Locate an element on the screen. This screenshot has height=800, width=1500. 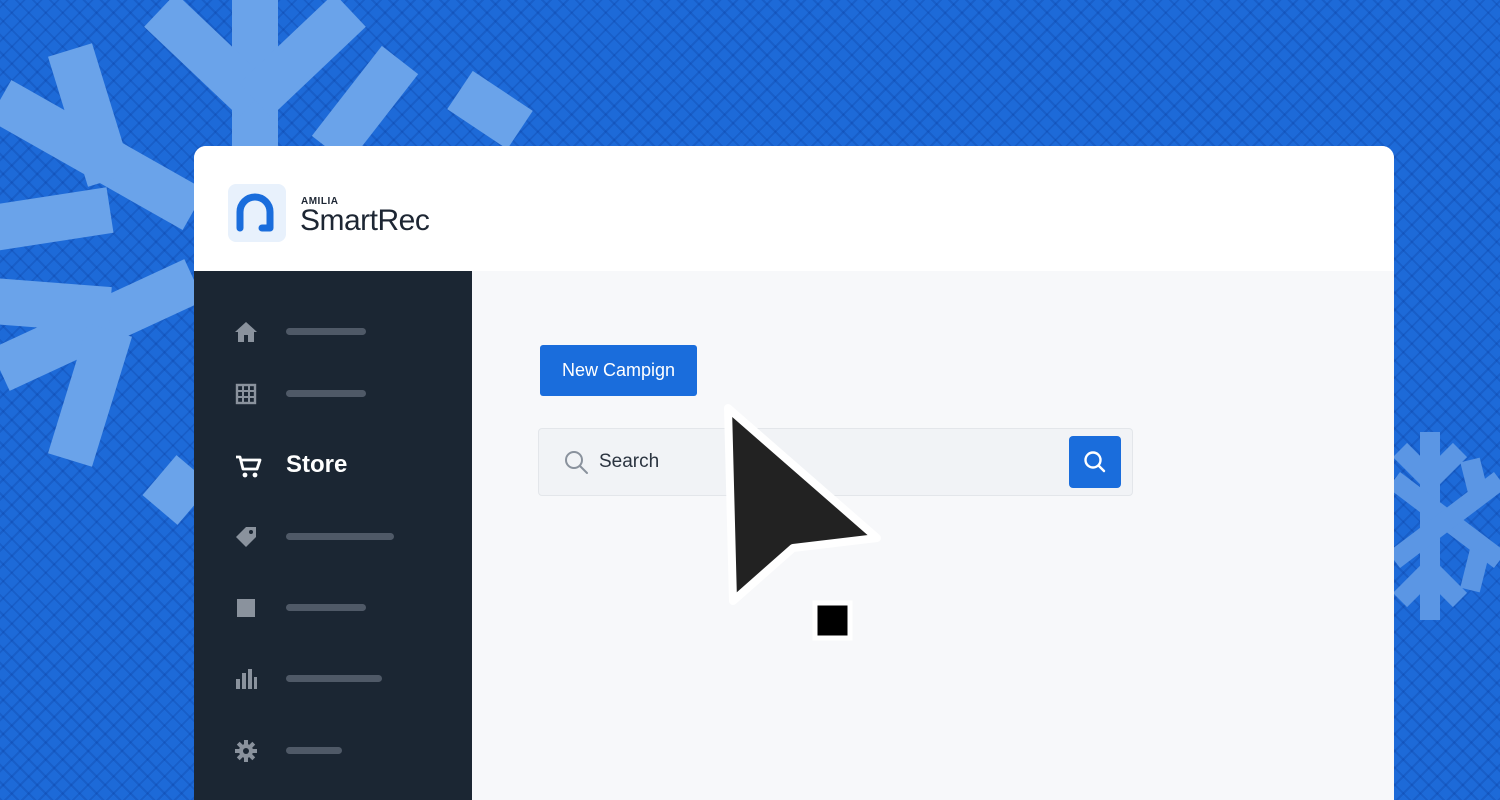
sidebar-item-tag is located at coordinates (333, 537).